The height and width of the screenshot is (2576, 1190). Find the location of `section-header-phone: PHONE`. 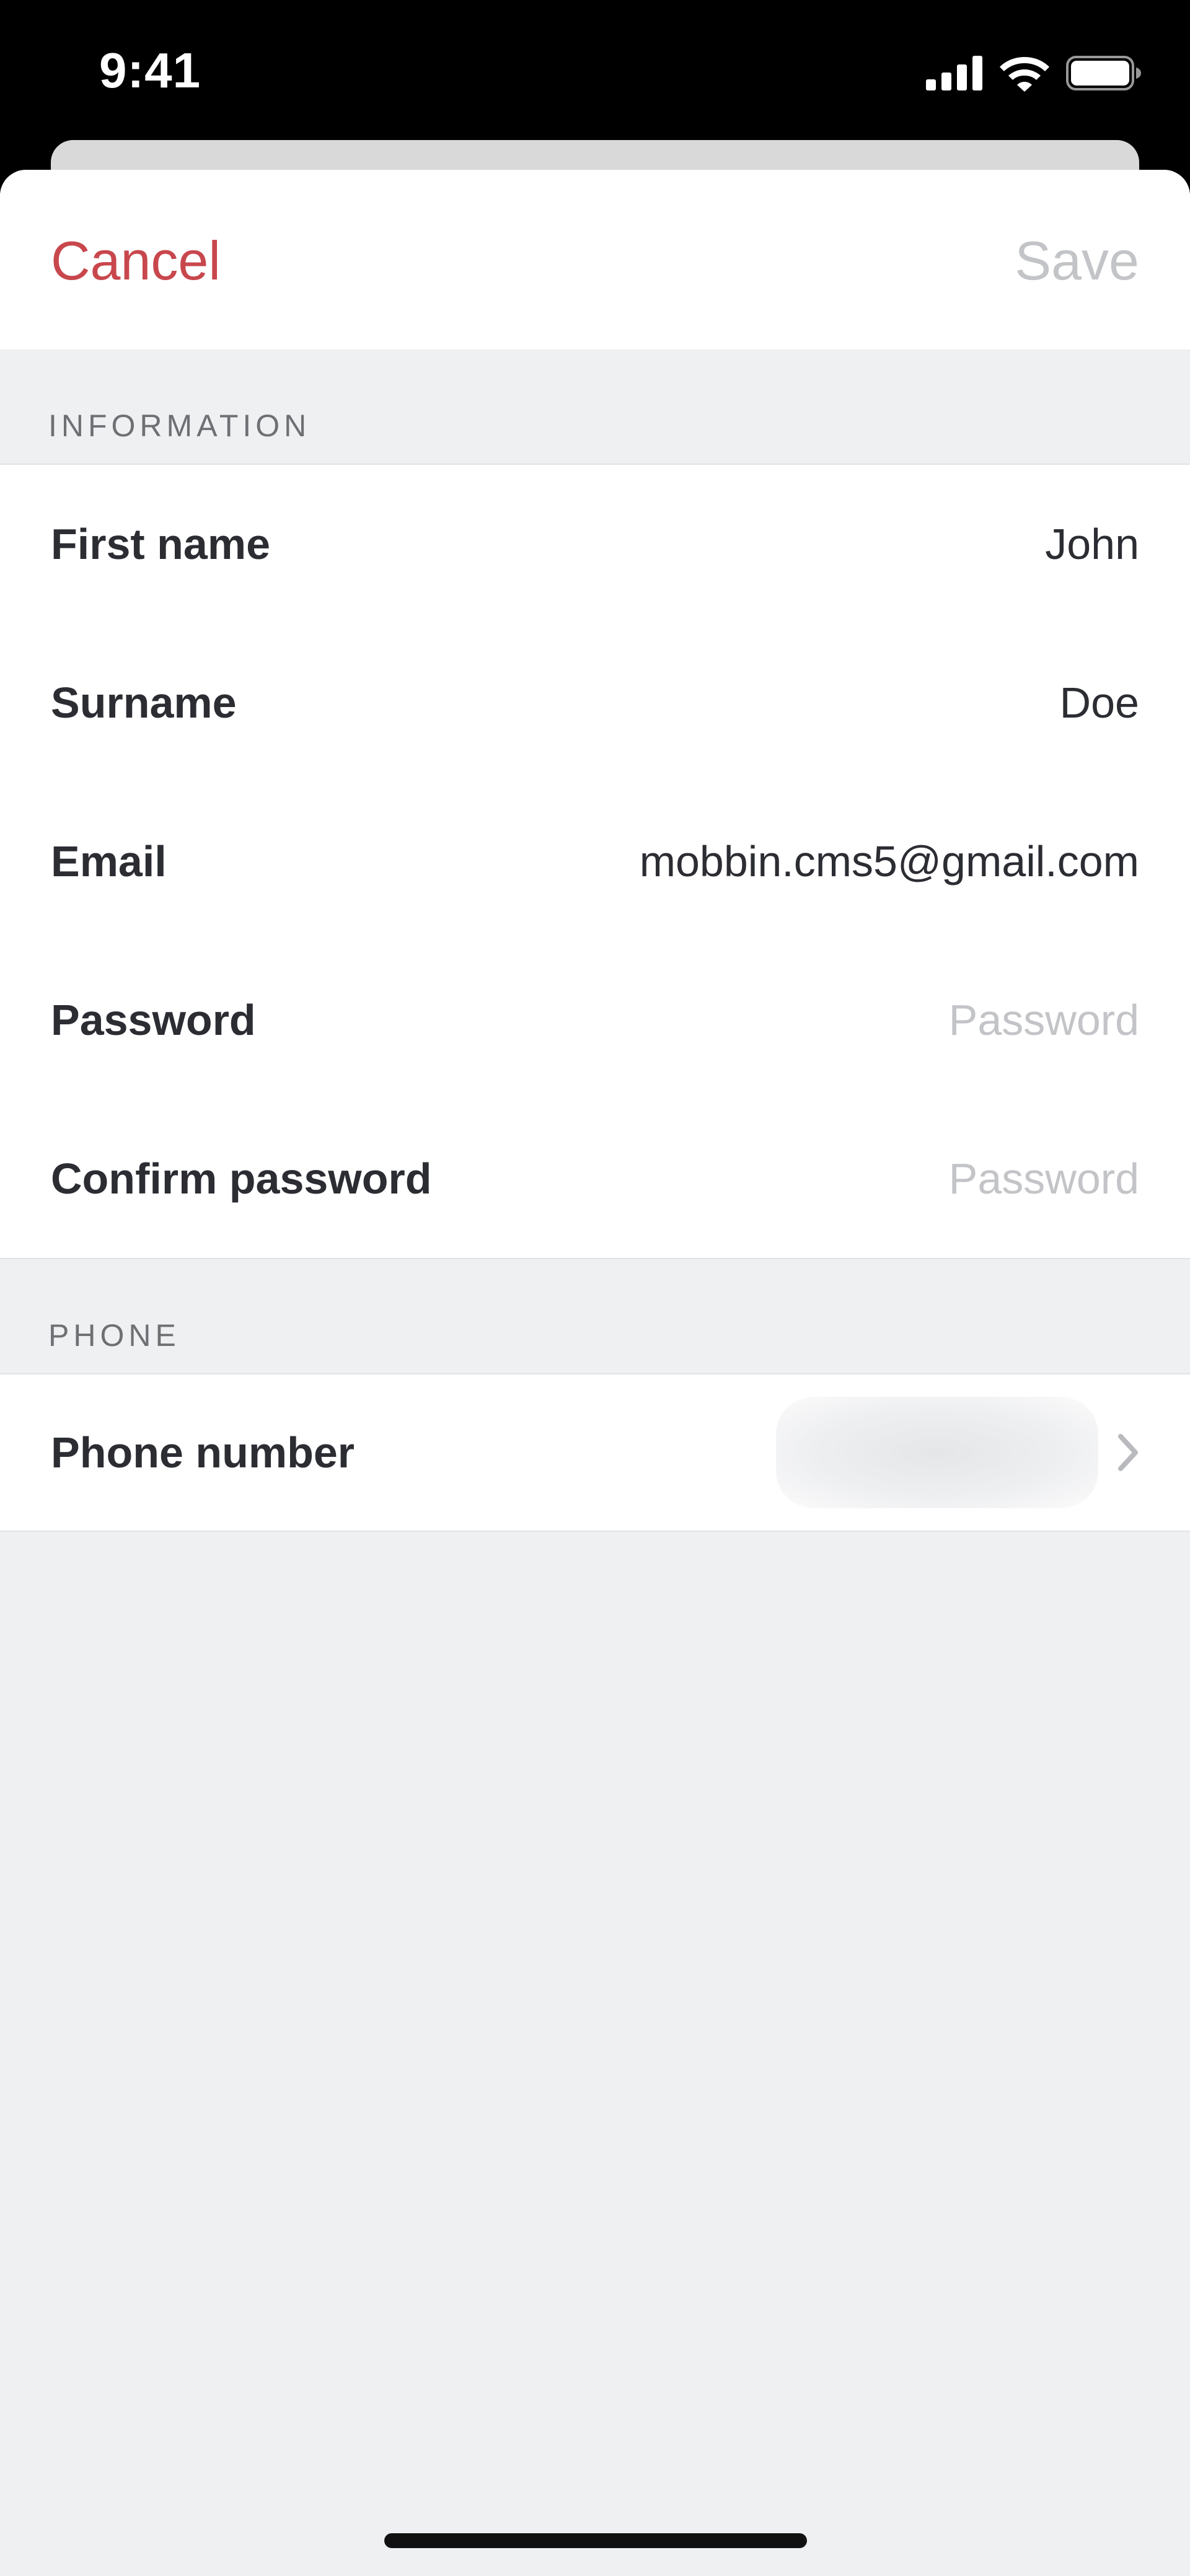

section-header-phone: PHONE is located at coordinates (114, 1335).